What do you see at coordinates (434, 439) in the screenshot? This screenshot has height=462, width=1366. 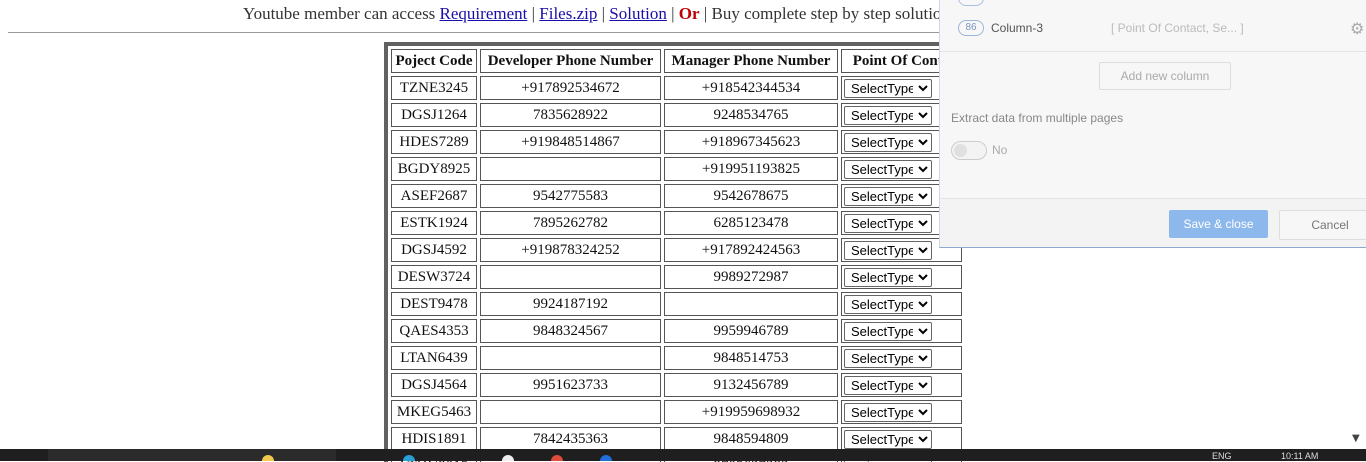 I see `project-code-cell: HDIS1891` at bounding box center [434, 439].